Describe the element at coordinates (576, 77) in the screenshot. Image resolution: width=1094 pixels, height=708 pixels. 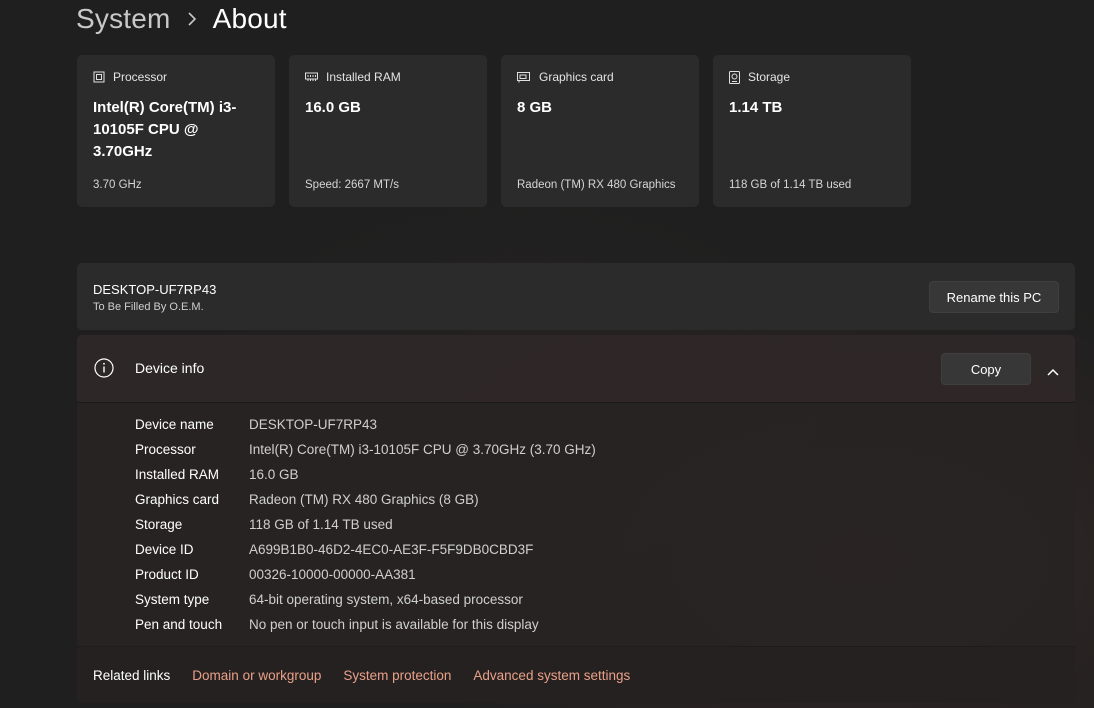
I see `card-title: Graphics card` at that location.